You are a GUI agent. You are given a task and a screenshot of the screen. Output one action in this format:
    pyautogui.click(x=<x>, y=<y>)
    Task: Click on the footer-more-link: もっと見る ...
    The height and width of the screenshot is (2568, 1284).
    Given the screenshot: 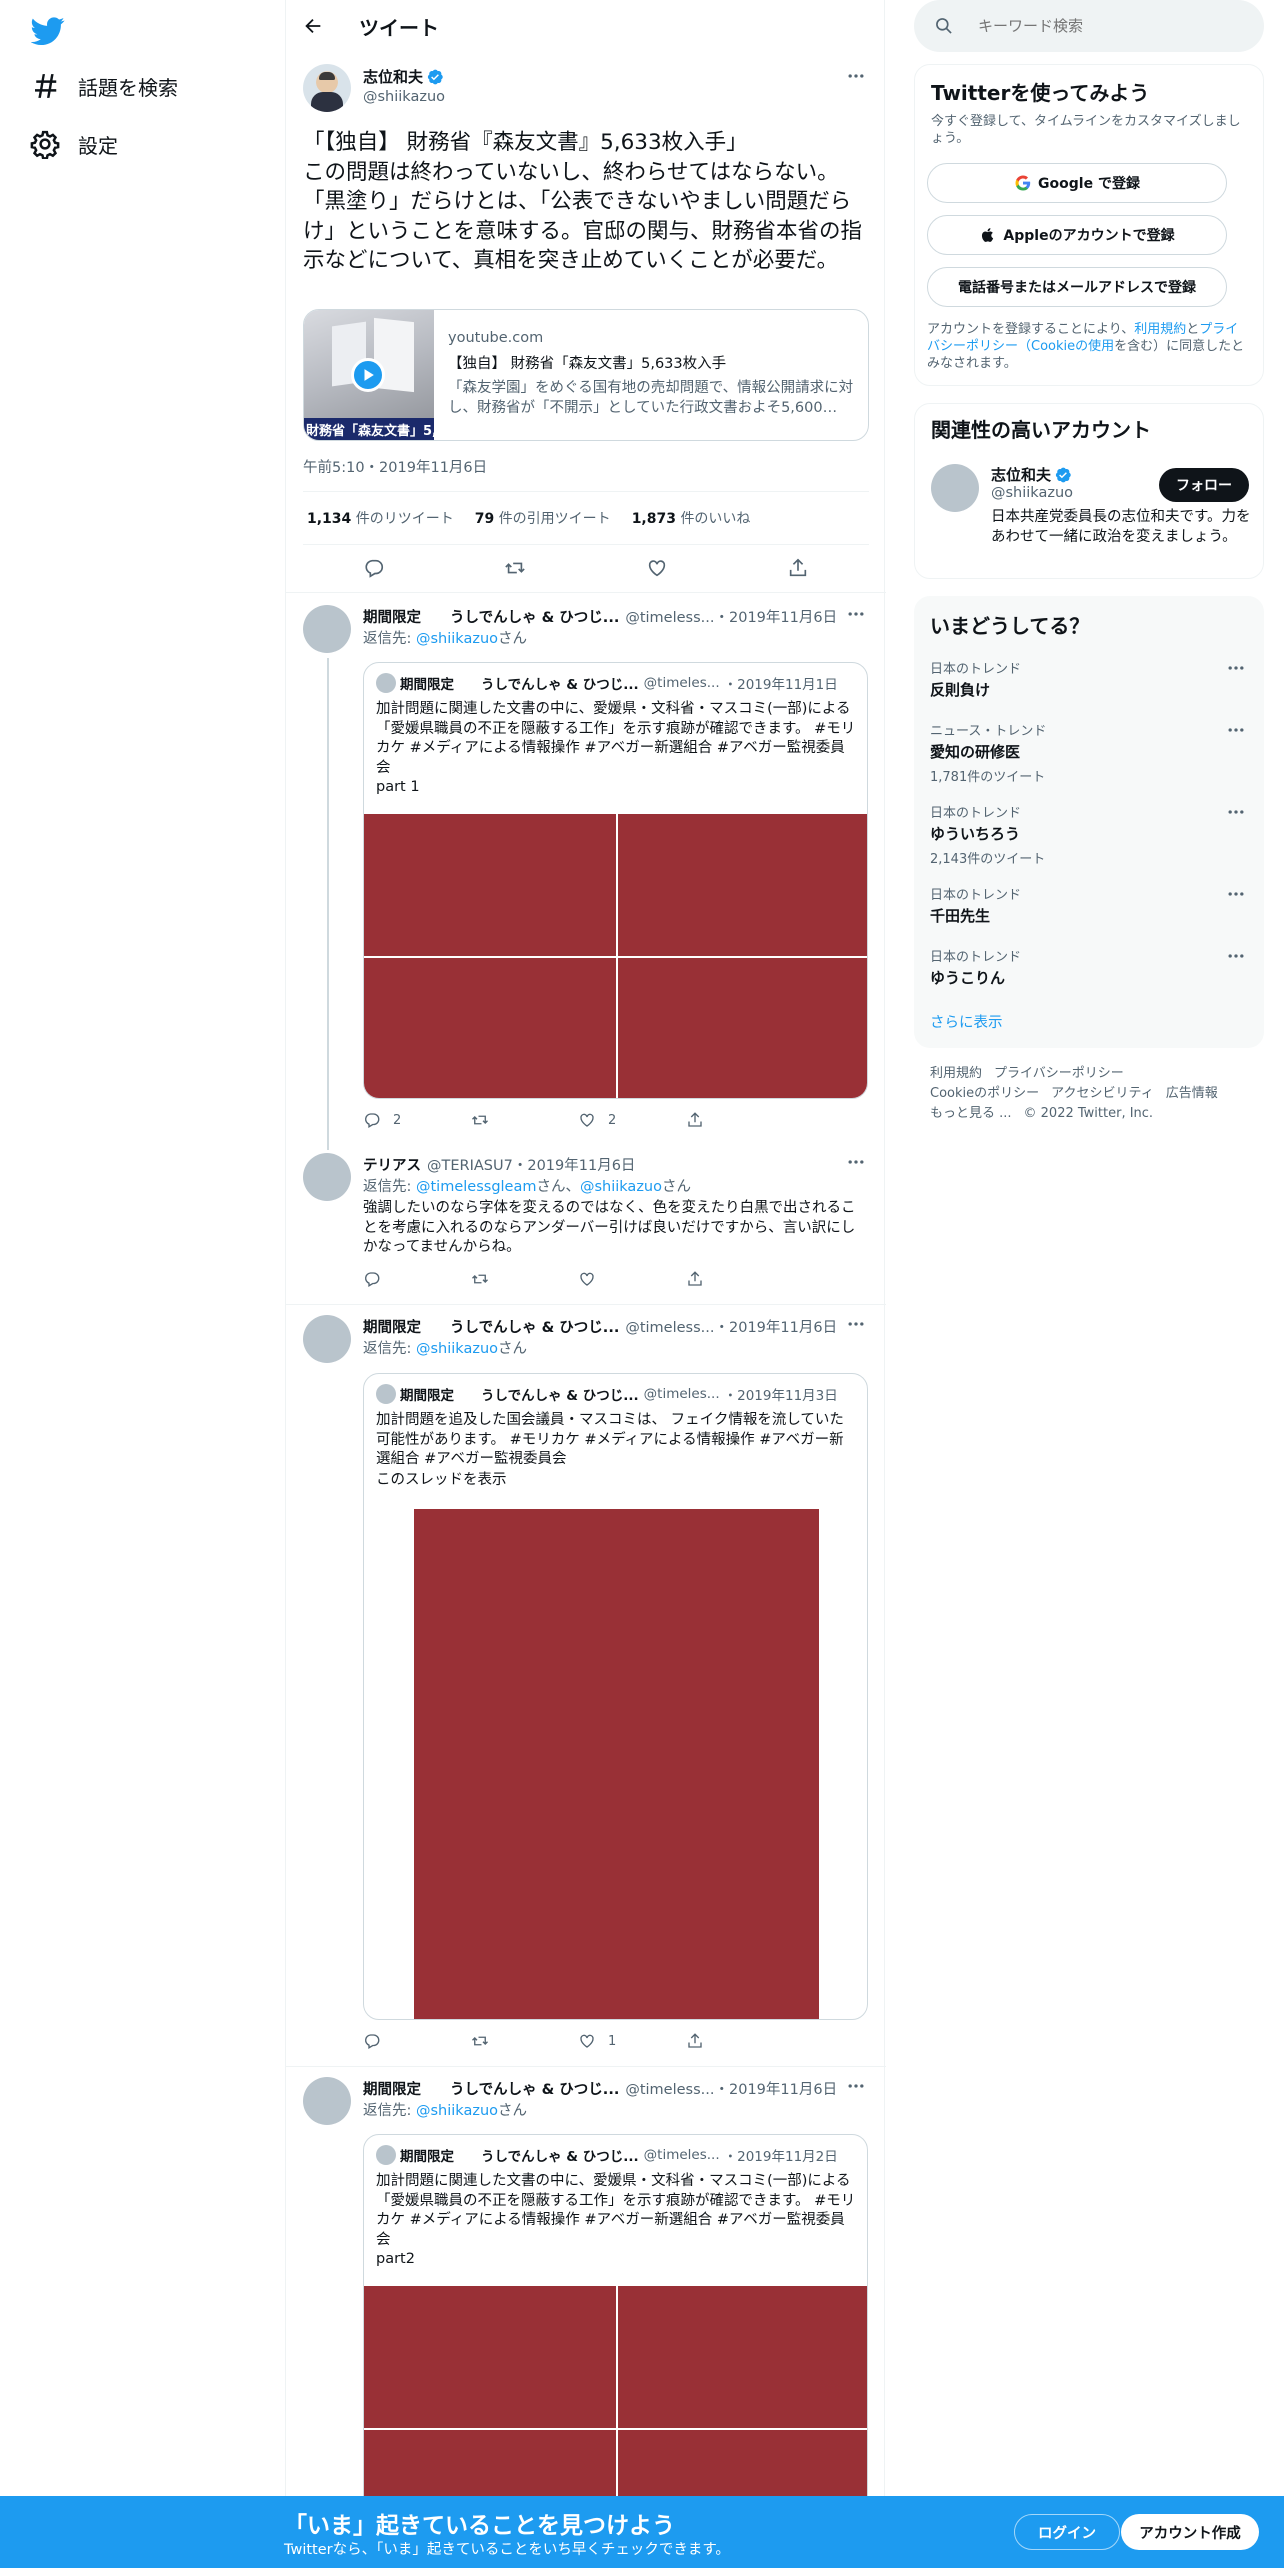 What is the action you would take?
    pyautogui.click(x=971, y=1113)
    